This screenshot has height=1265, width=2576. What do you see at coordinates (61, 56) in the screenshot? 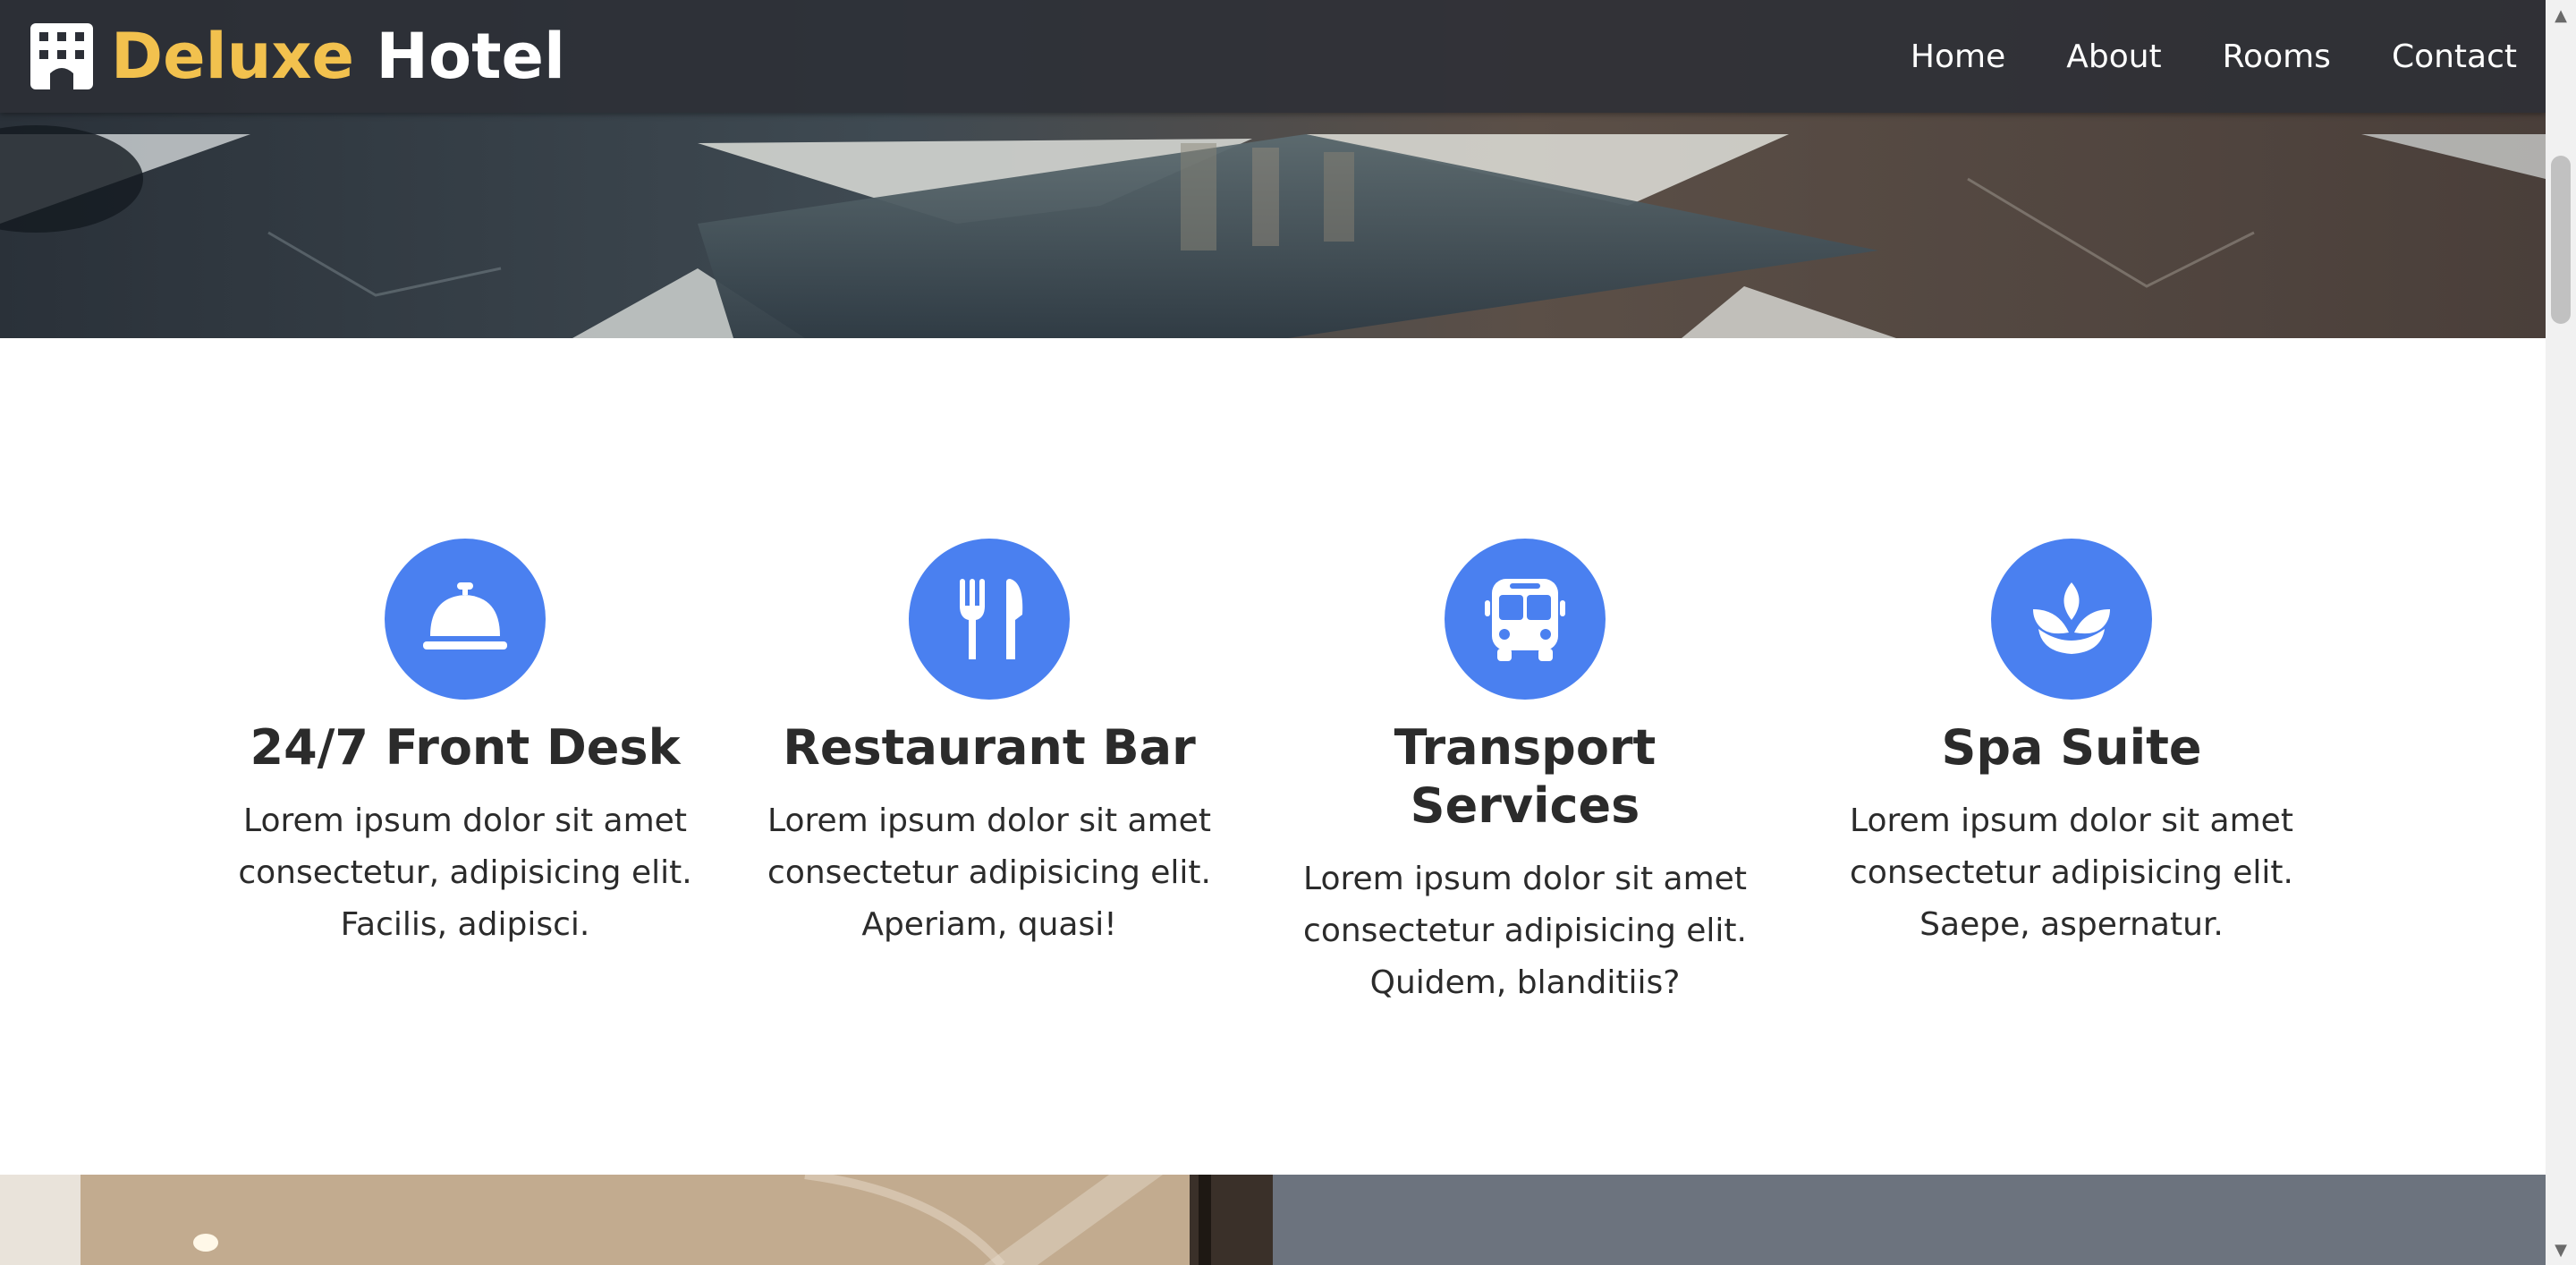
I see `hotel-building-icon` at bounding box center [61, 56].